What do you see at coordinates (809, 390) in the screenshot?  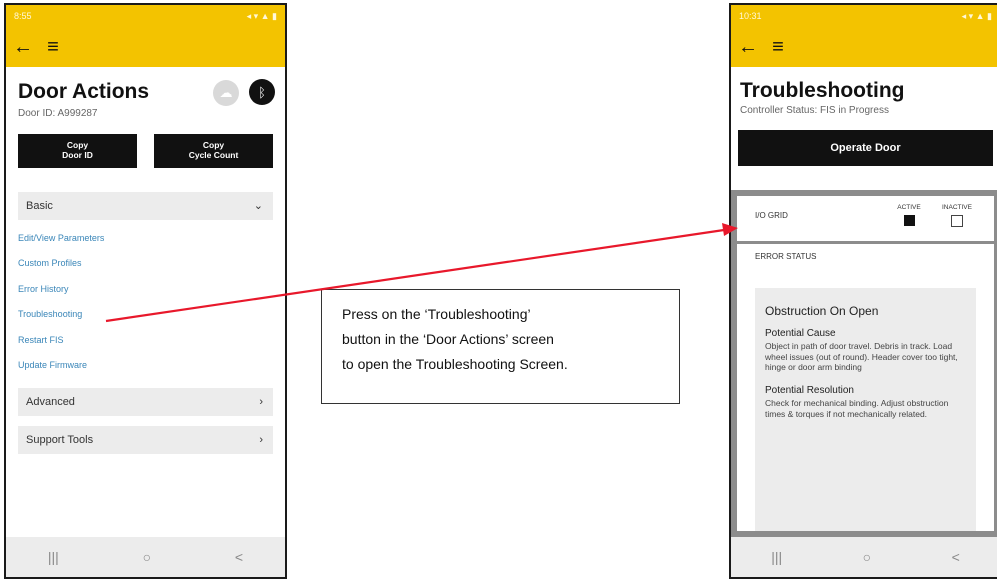 I see `potential-resolution-label: Potential Resolution` at bounding box center [809, 390].